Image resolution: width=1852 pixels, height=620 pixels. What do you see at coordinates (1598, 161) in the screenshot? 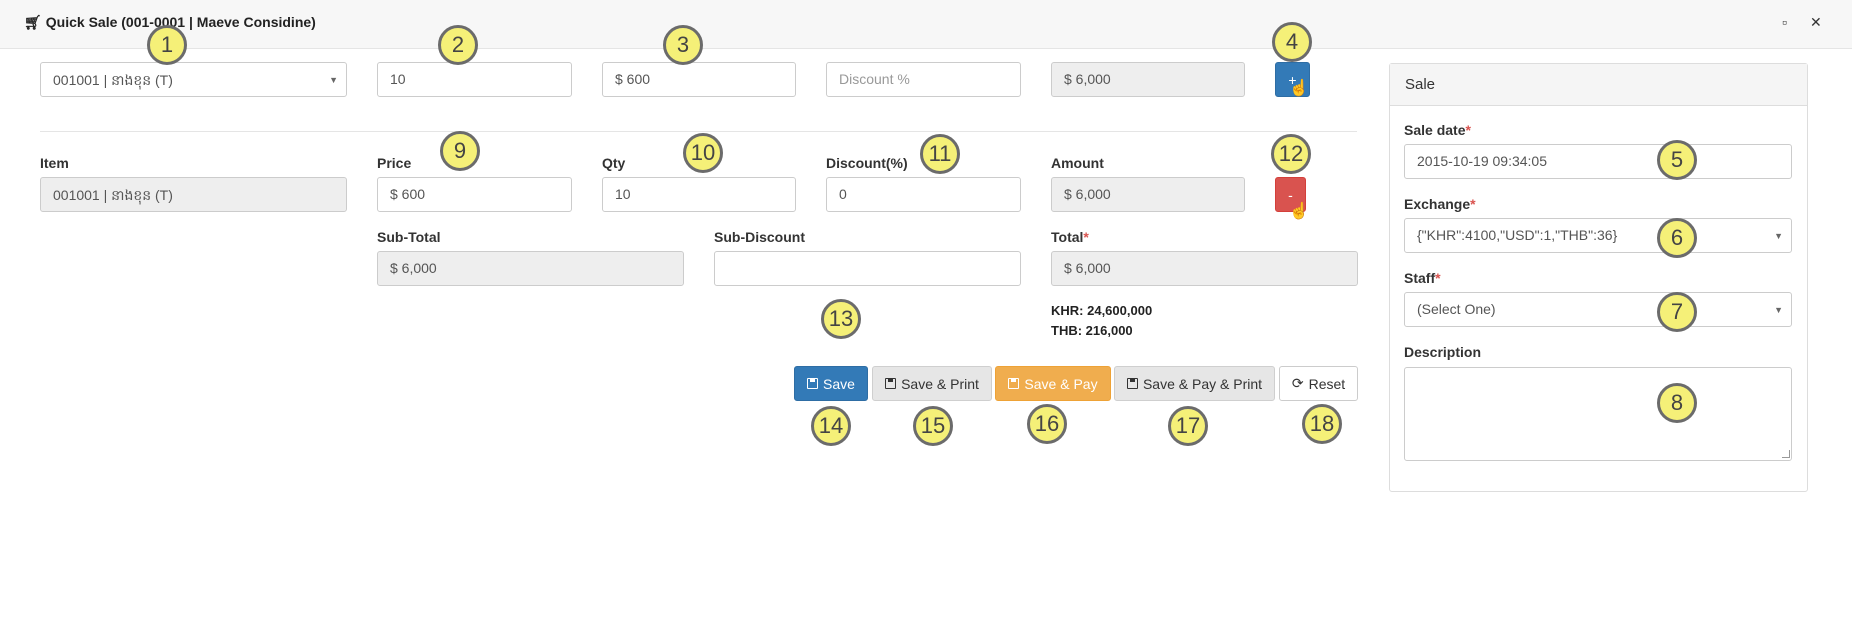
I see `sale-date-input: 2015-10-19 09:34:05` at bounding box center [1598, 161].